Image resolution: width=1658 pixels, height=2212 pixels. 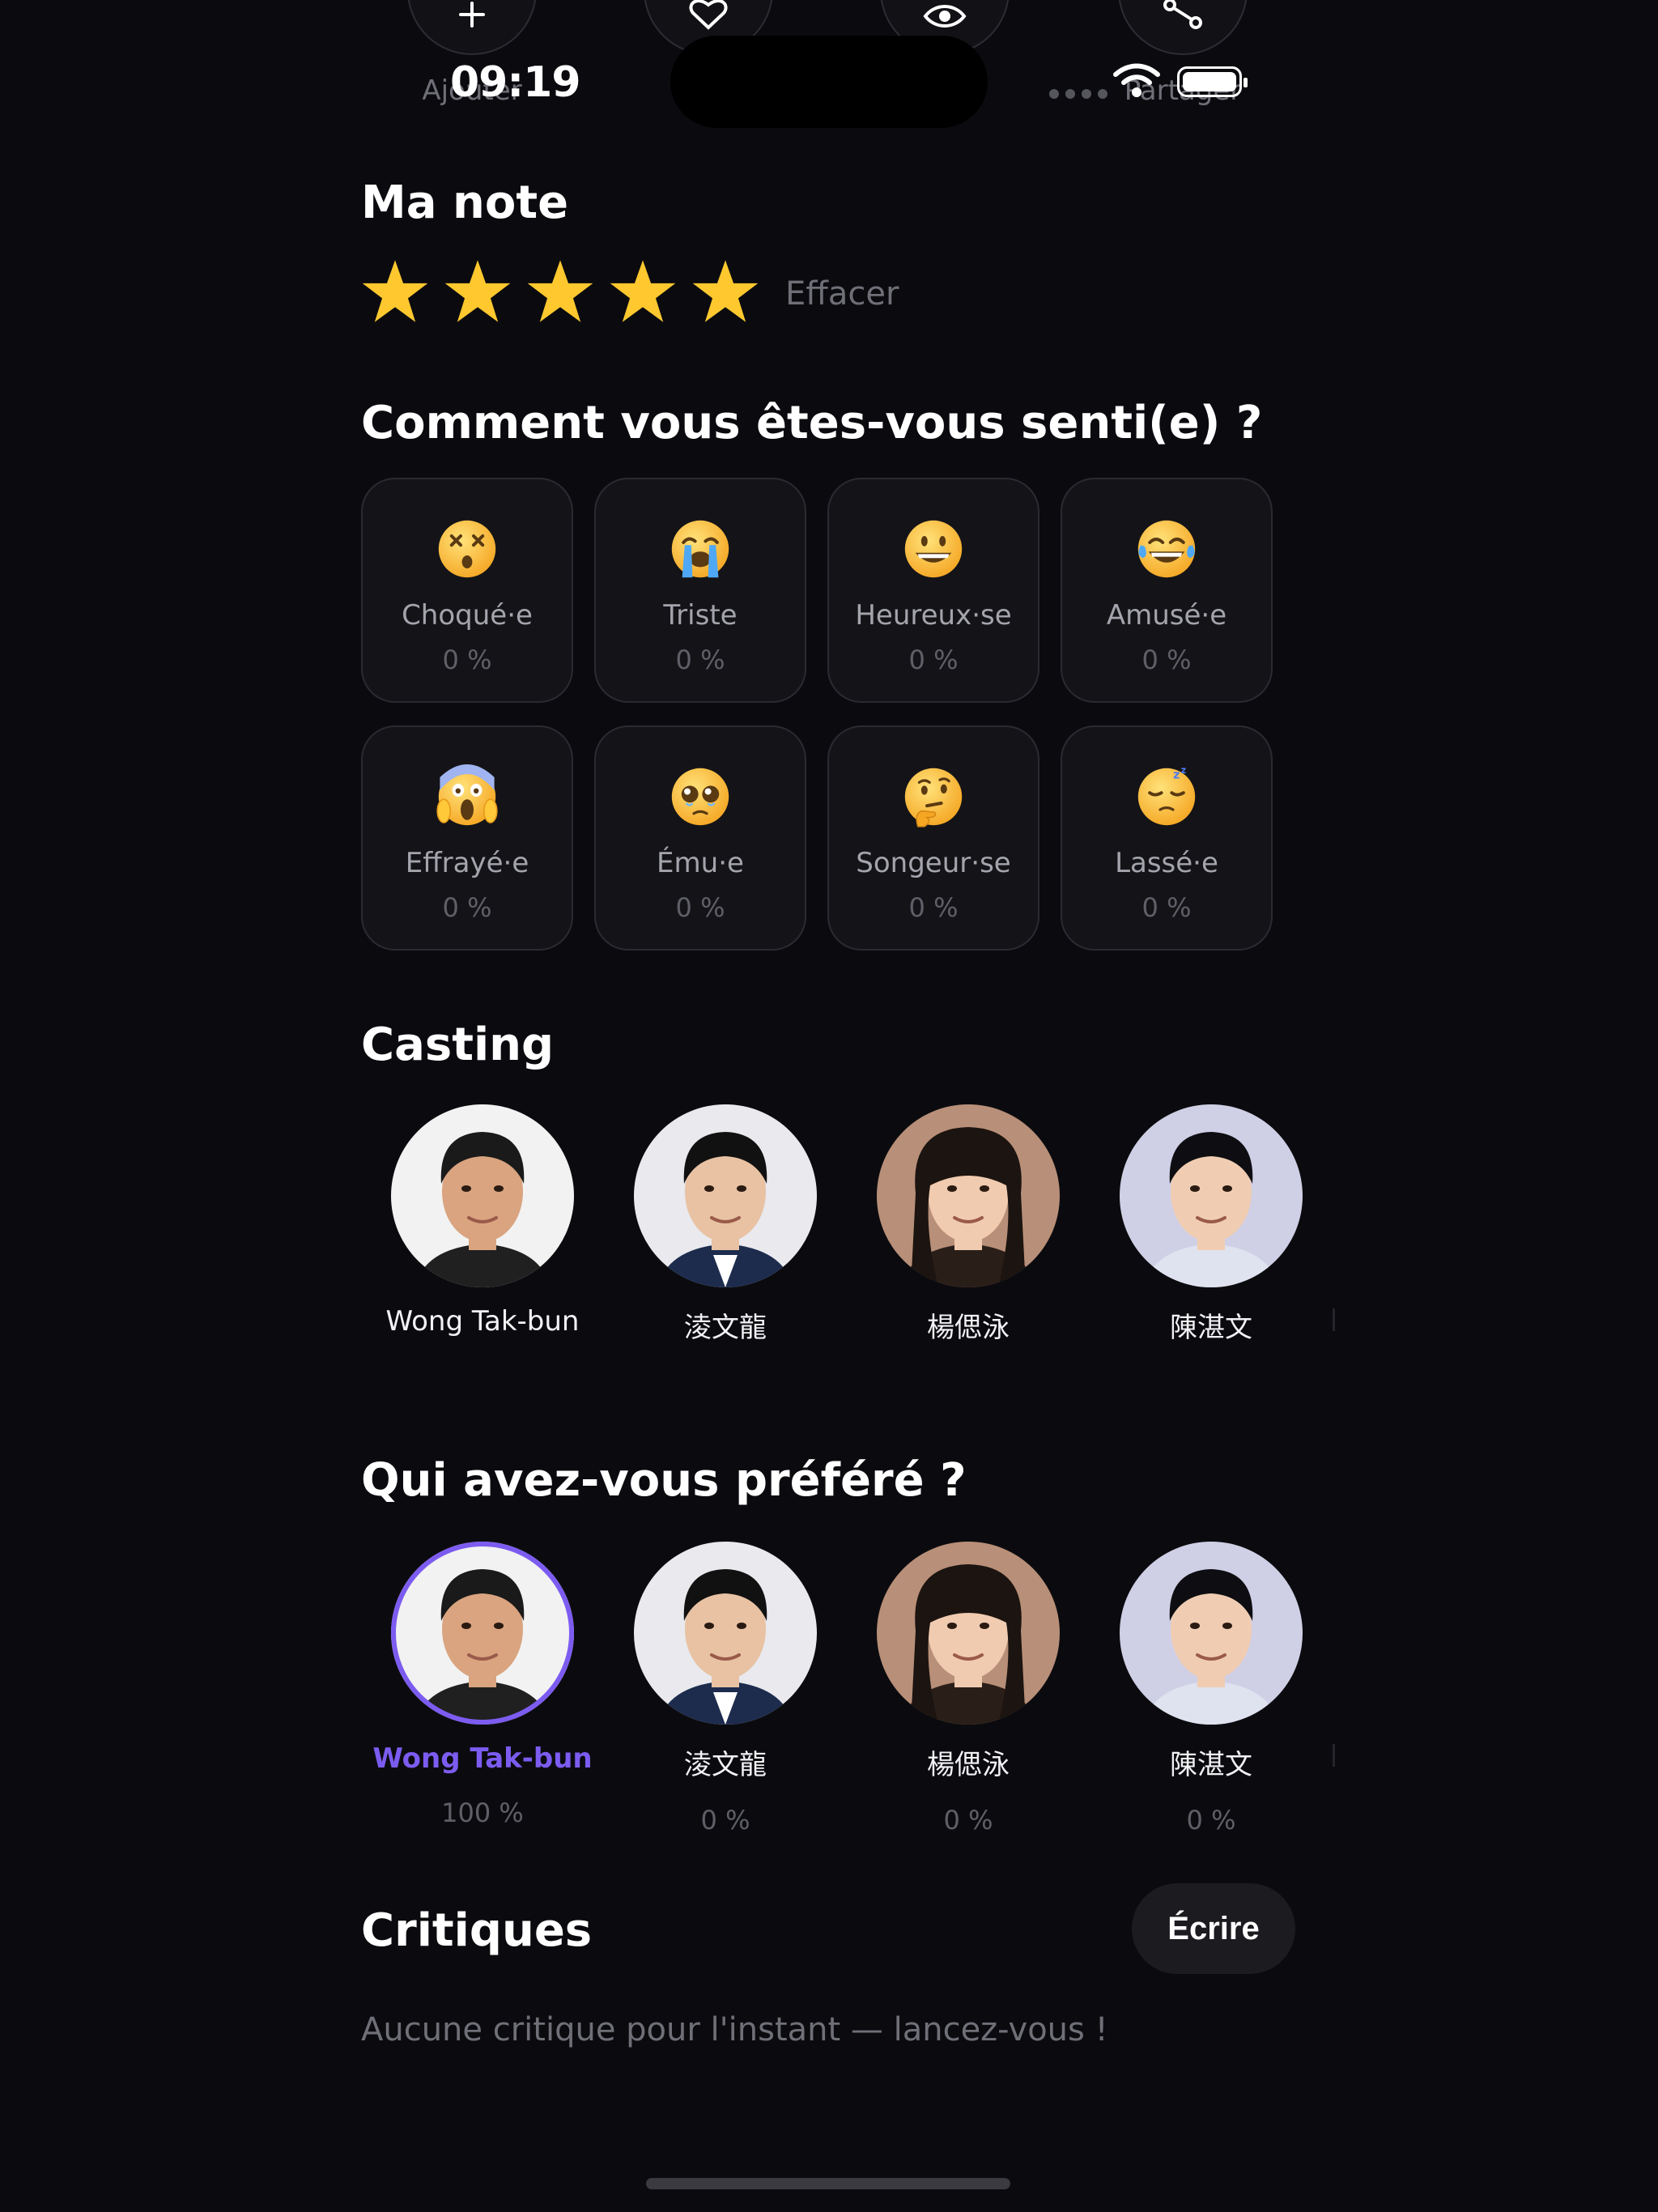 I want to click on favorite-title: Qui avez-vous préféré ?, so click(x=664, y=1481).